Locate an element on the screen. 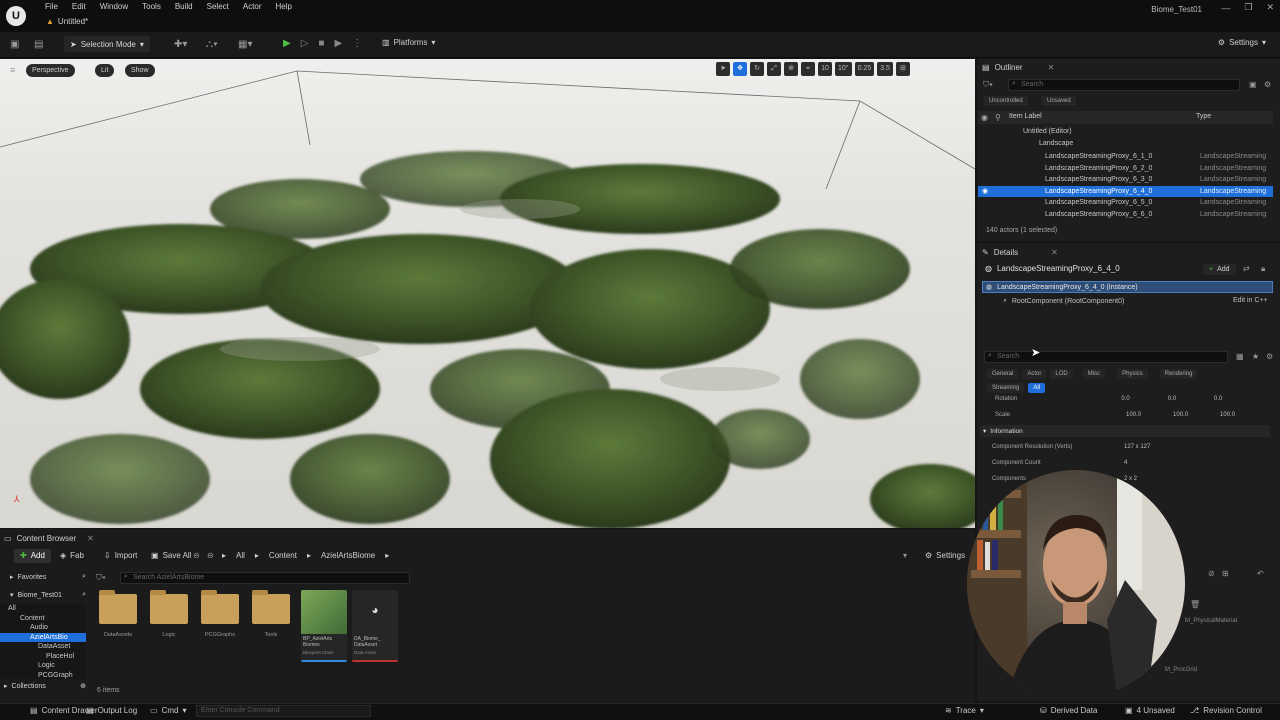  scale-tool-icon: ⤢ is located at coordinates (774, 69).